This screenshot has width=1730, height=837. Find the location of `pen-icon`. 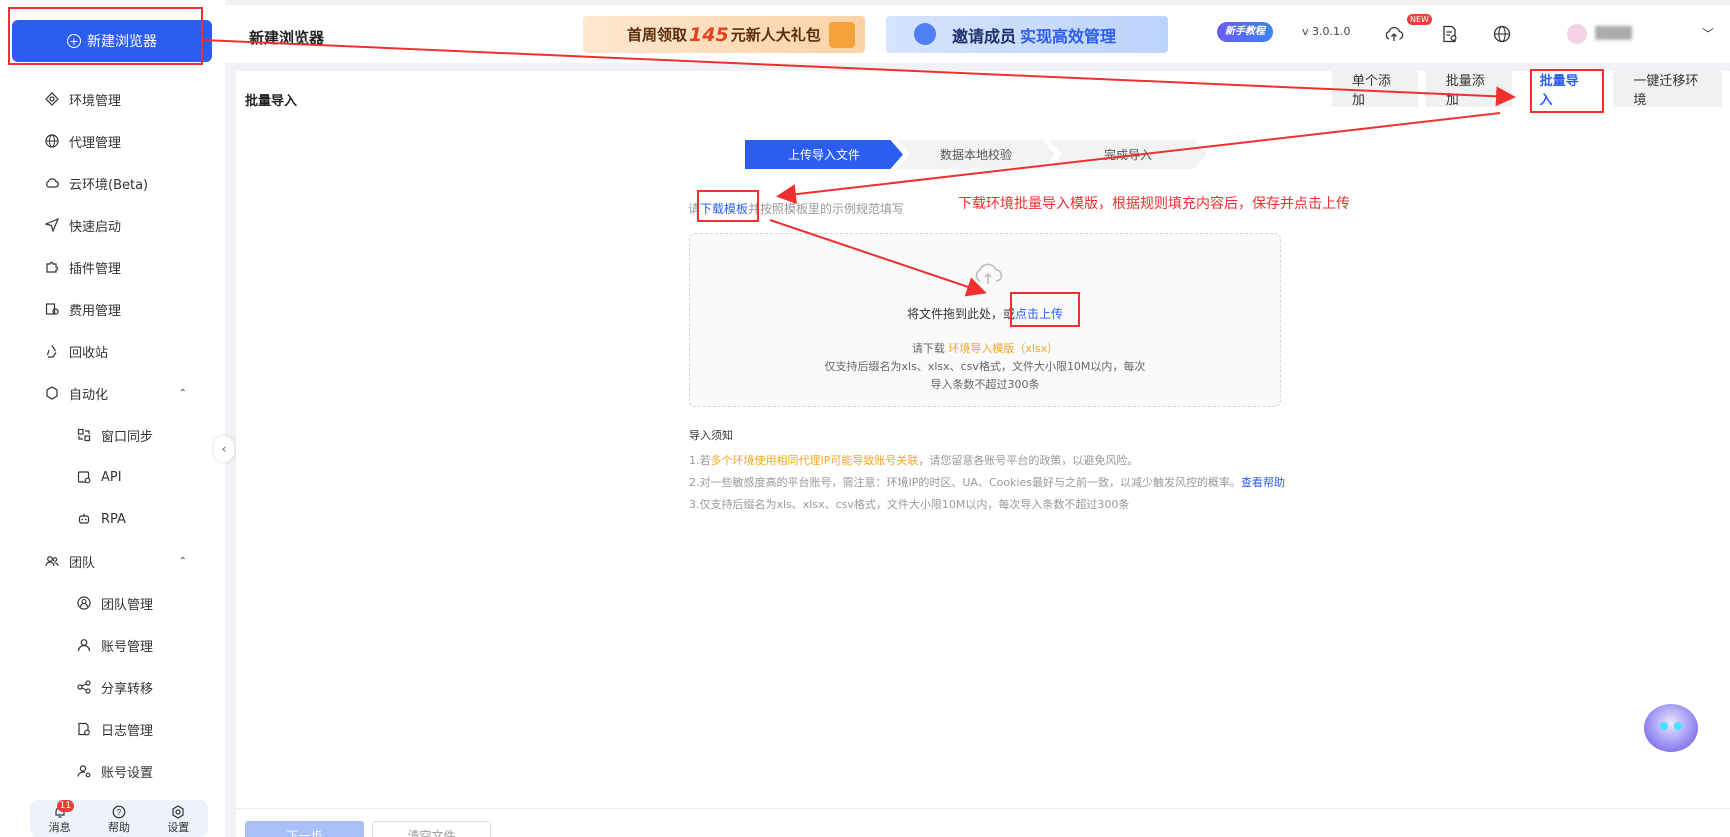

pen-icon is located at coordinates (925, 34).